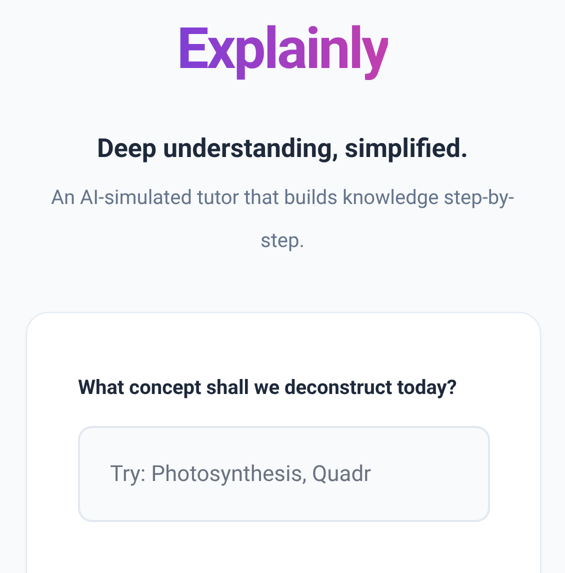 This screenshot has height=573, width=565. I want to click on concept-input-field: Try: Photosynthesis, Quadr, so click(284, 474).